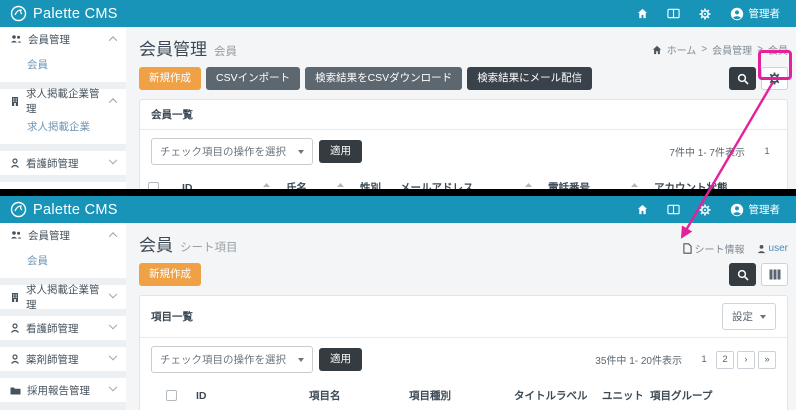 The height and width of the screenshot is (410, 796). What do you see at coordinates (732, 49) in the screenshot?
I see `breadcrumb-level1: 会員管理` at bounding box center [732, 49].